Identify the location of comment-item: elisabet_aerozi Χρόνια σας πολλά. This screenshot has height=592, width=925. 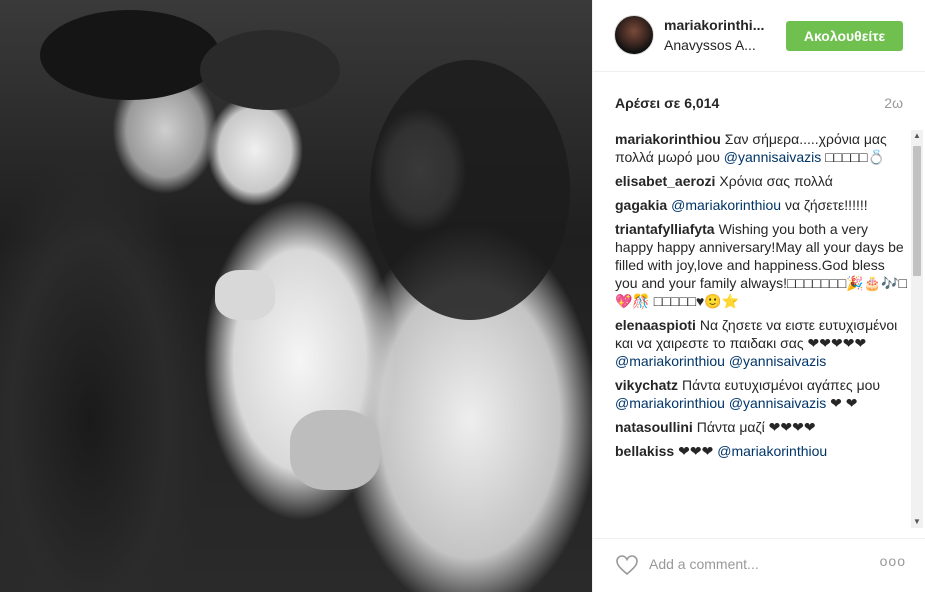
(761, 181).